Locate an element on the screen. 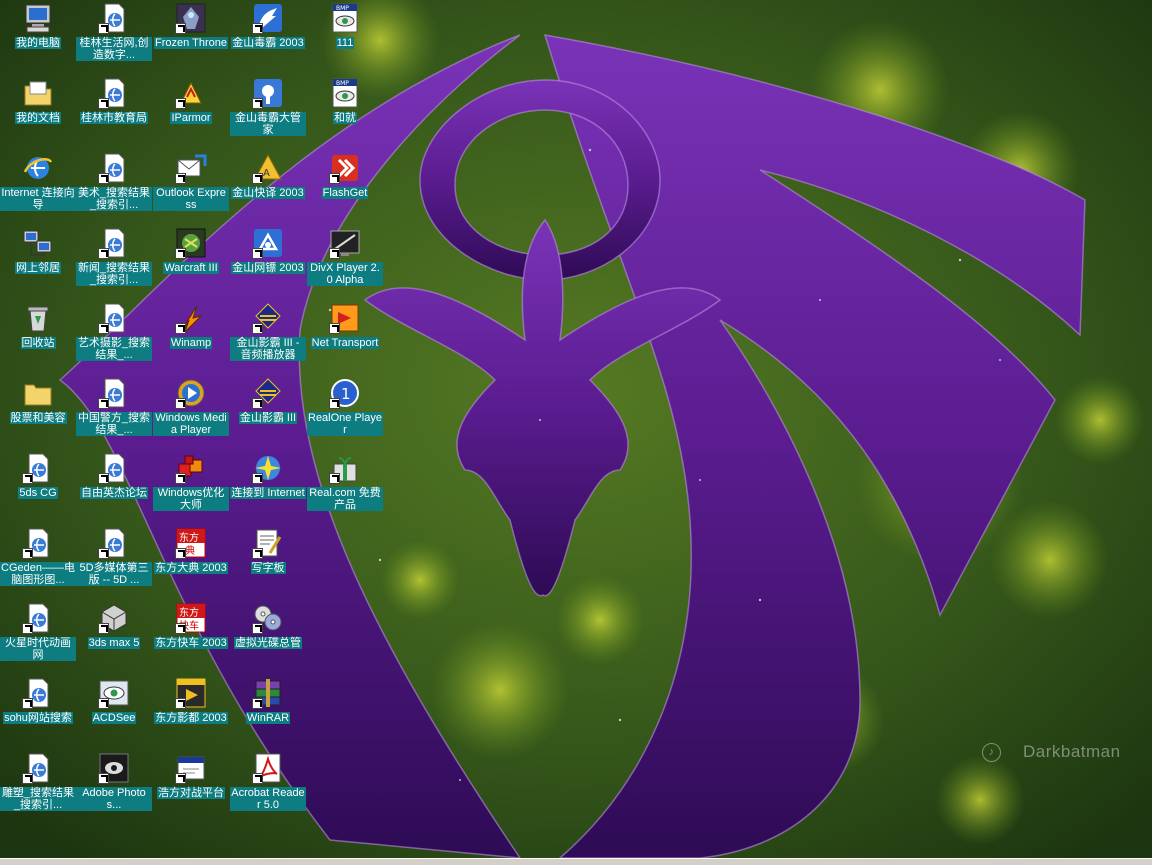  desktop-icon-jinshan-wangbiao: 金山网镖 2003 is located at coordinates (268, 262).